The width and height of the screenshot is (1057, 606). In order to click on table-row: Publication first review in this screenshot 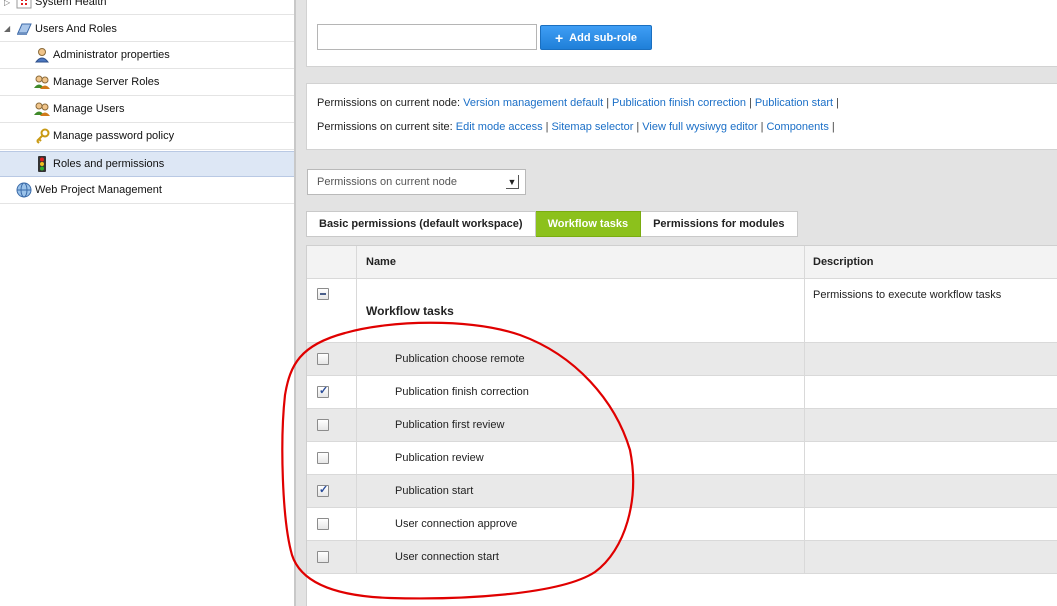, I will do `click(682, 425)`.